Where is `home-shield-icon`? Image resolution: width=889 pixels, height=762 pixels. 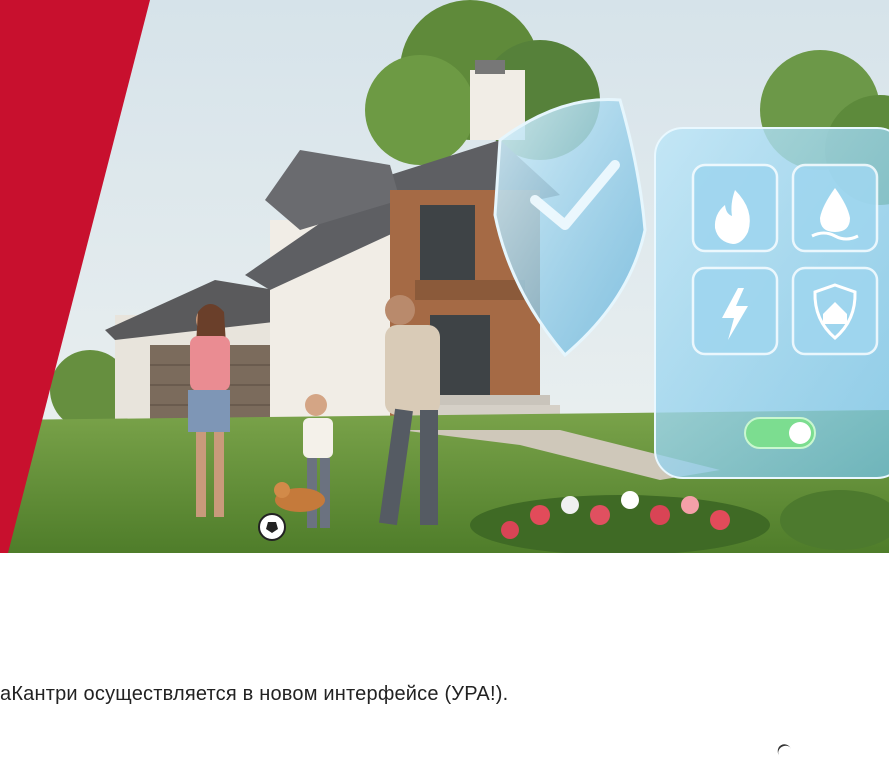
home-shield-icon is located at coordinates (835, 311).